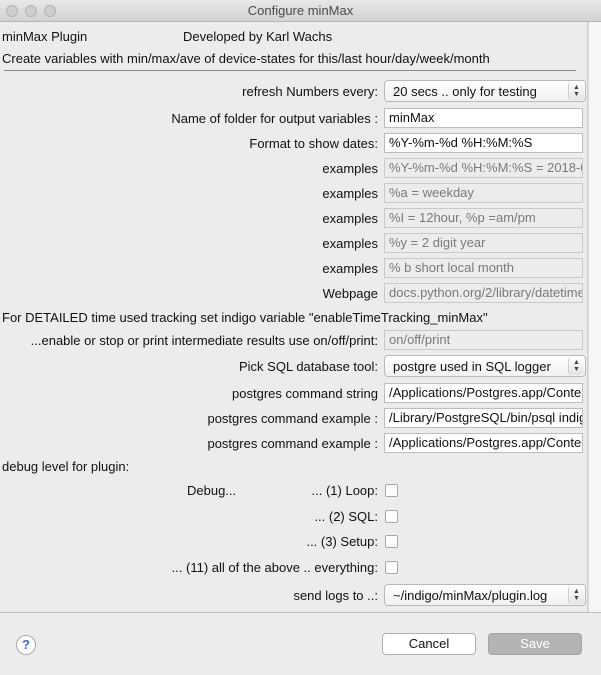 The image size is (601, 675). I want to click on debug-all-label: ... (11) all of the above .. everything:, so click(274, 567).